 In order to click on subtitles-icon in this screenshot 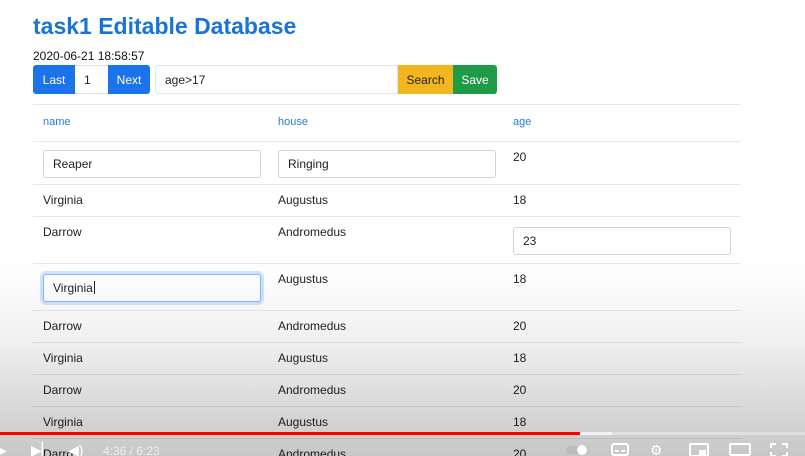, I will do `click(620, 449)`.